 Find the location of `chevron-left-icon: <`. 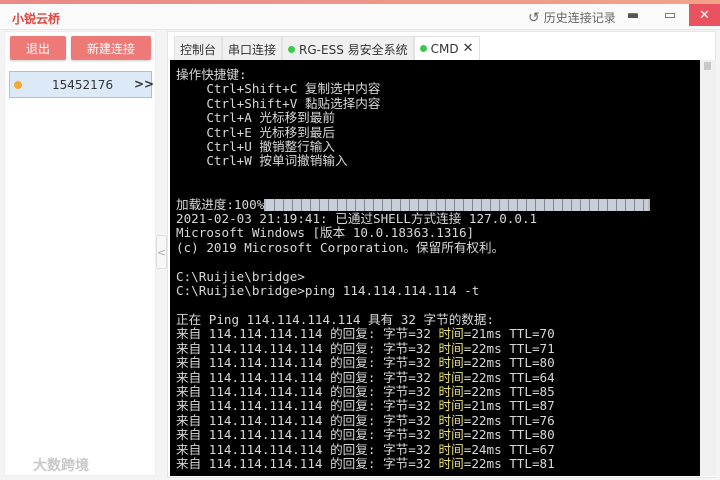

chevron-left-icon: < is located at coordinates (161, 252).